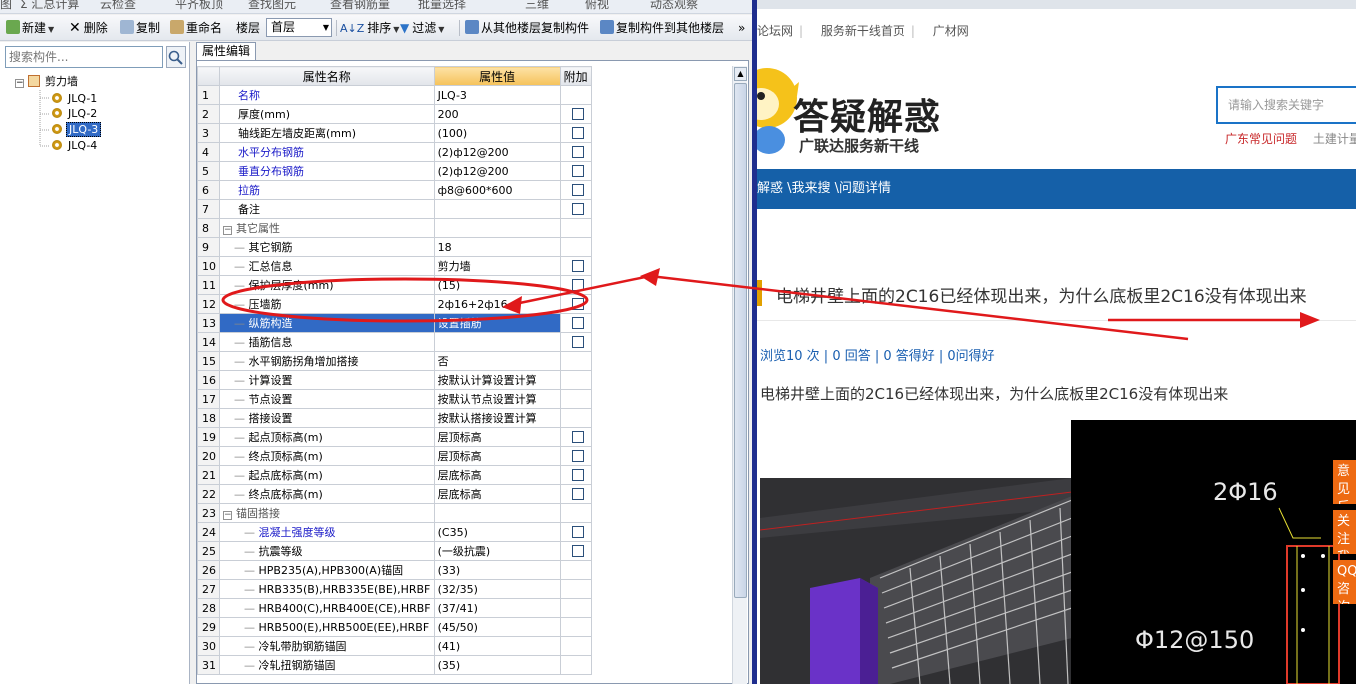 The image size is (1356, 684). I want to click on sort-button: A↓Z 排序 ▼, so click(369, 28).